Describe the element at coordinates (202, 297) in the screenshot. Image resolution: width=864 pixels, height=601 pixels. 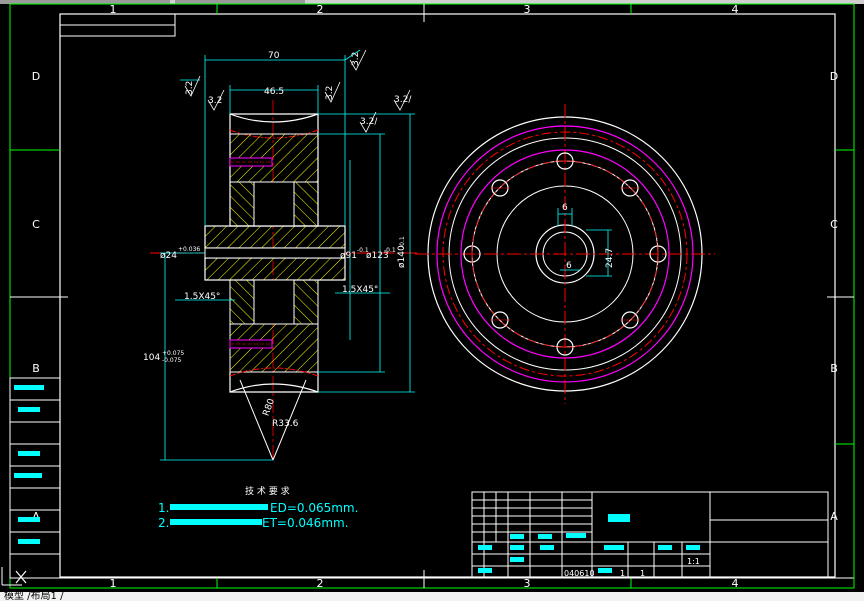
I see `dim-chamfer-left: 1.5X45°` at that location.